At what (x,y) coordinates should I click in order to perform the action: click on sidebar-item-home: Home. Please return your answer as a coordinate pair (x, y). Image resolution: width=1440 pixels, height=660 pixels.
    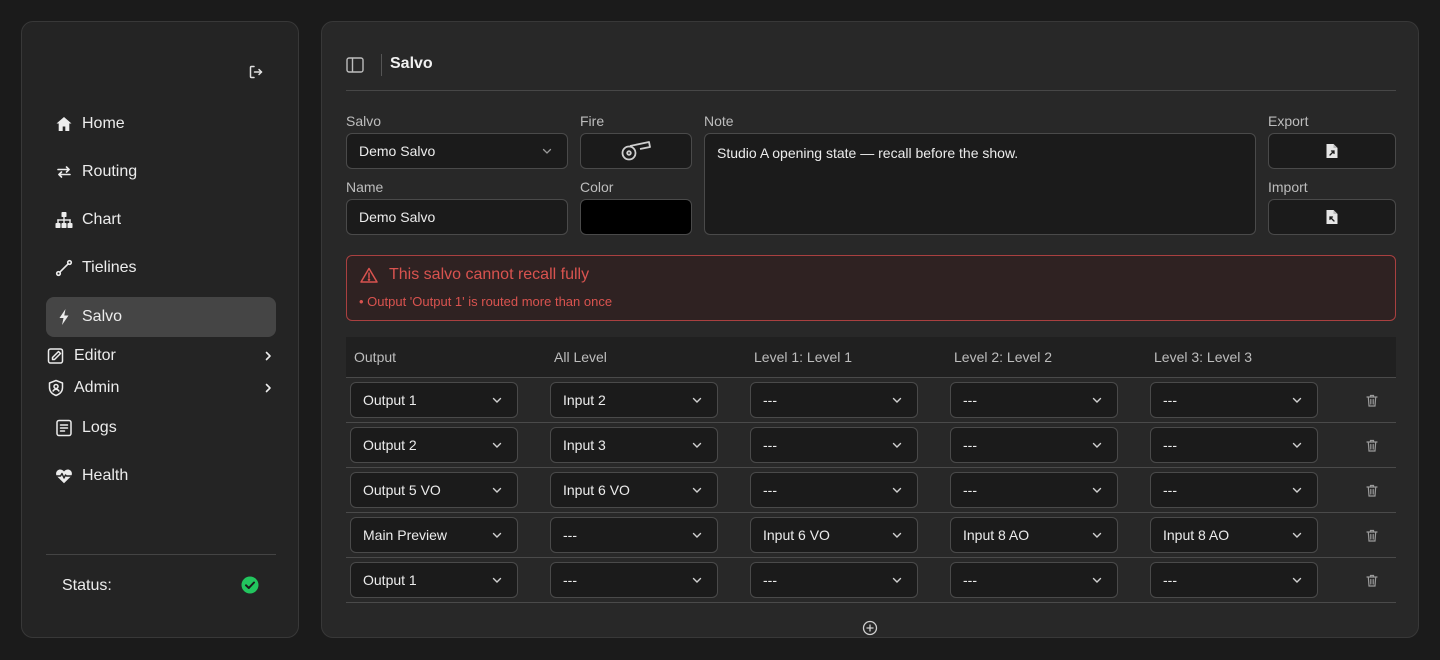
    Looking at the image, I should click on (161, 124).